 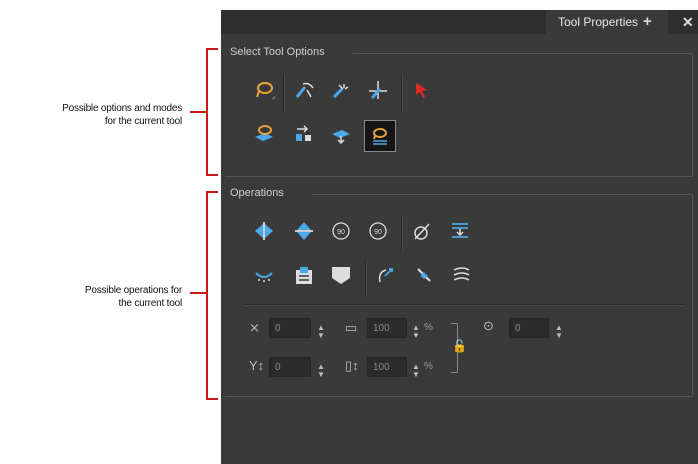 What do you see at coordinates (428, 327) in the screenshot?
I see `width-percent: %` at bounding box center [428, 327].